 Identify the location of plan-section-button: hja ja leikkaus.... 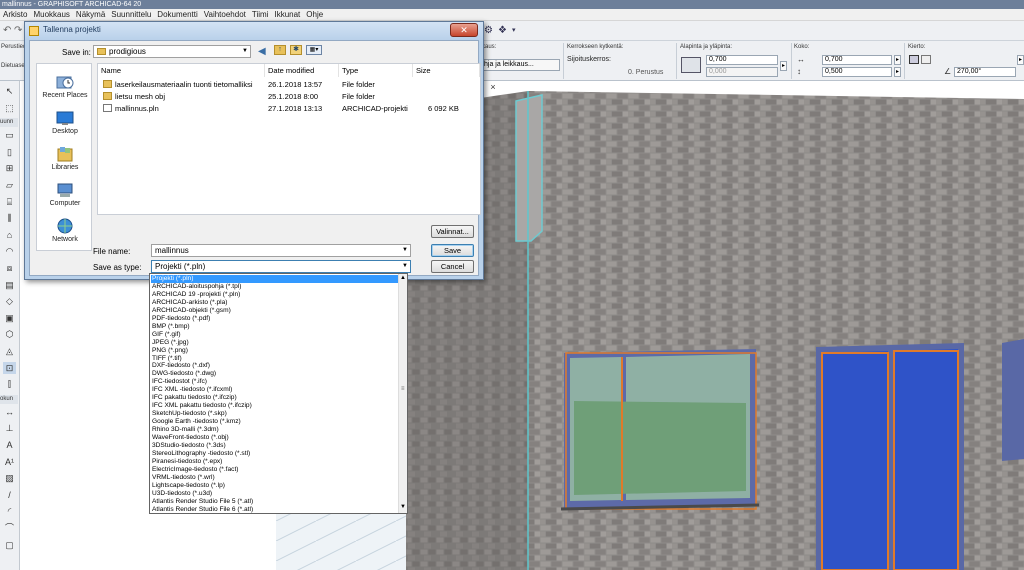
(520, 65).